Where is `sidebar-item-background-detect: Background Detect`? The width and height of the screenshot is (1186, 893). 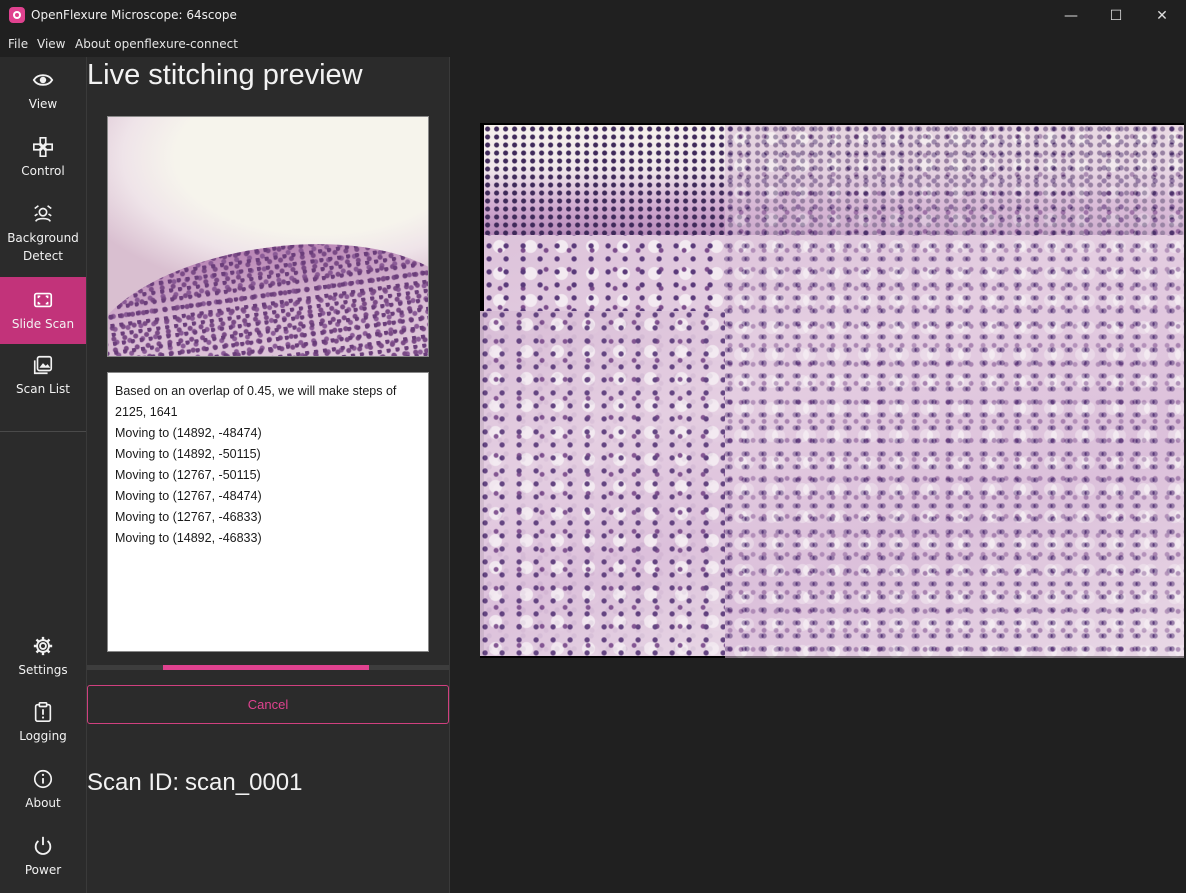
sidebar-item-background-detect: Background Detect is located at coordinates (43, 236).